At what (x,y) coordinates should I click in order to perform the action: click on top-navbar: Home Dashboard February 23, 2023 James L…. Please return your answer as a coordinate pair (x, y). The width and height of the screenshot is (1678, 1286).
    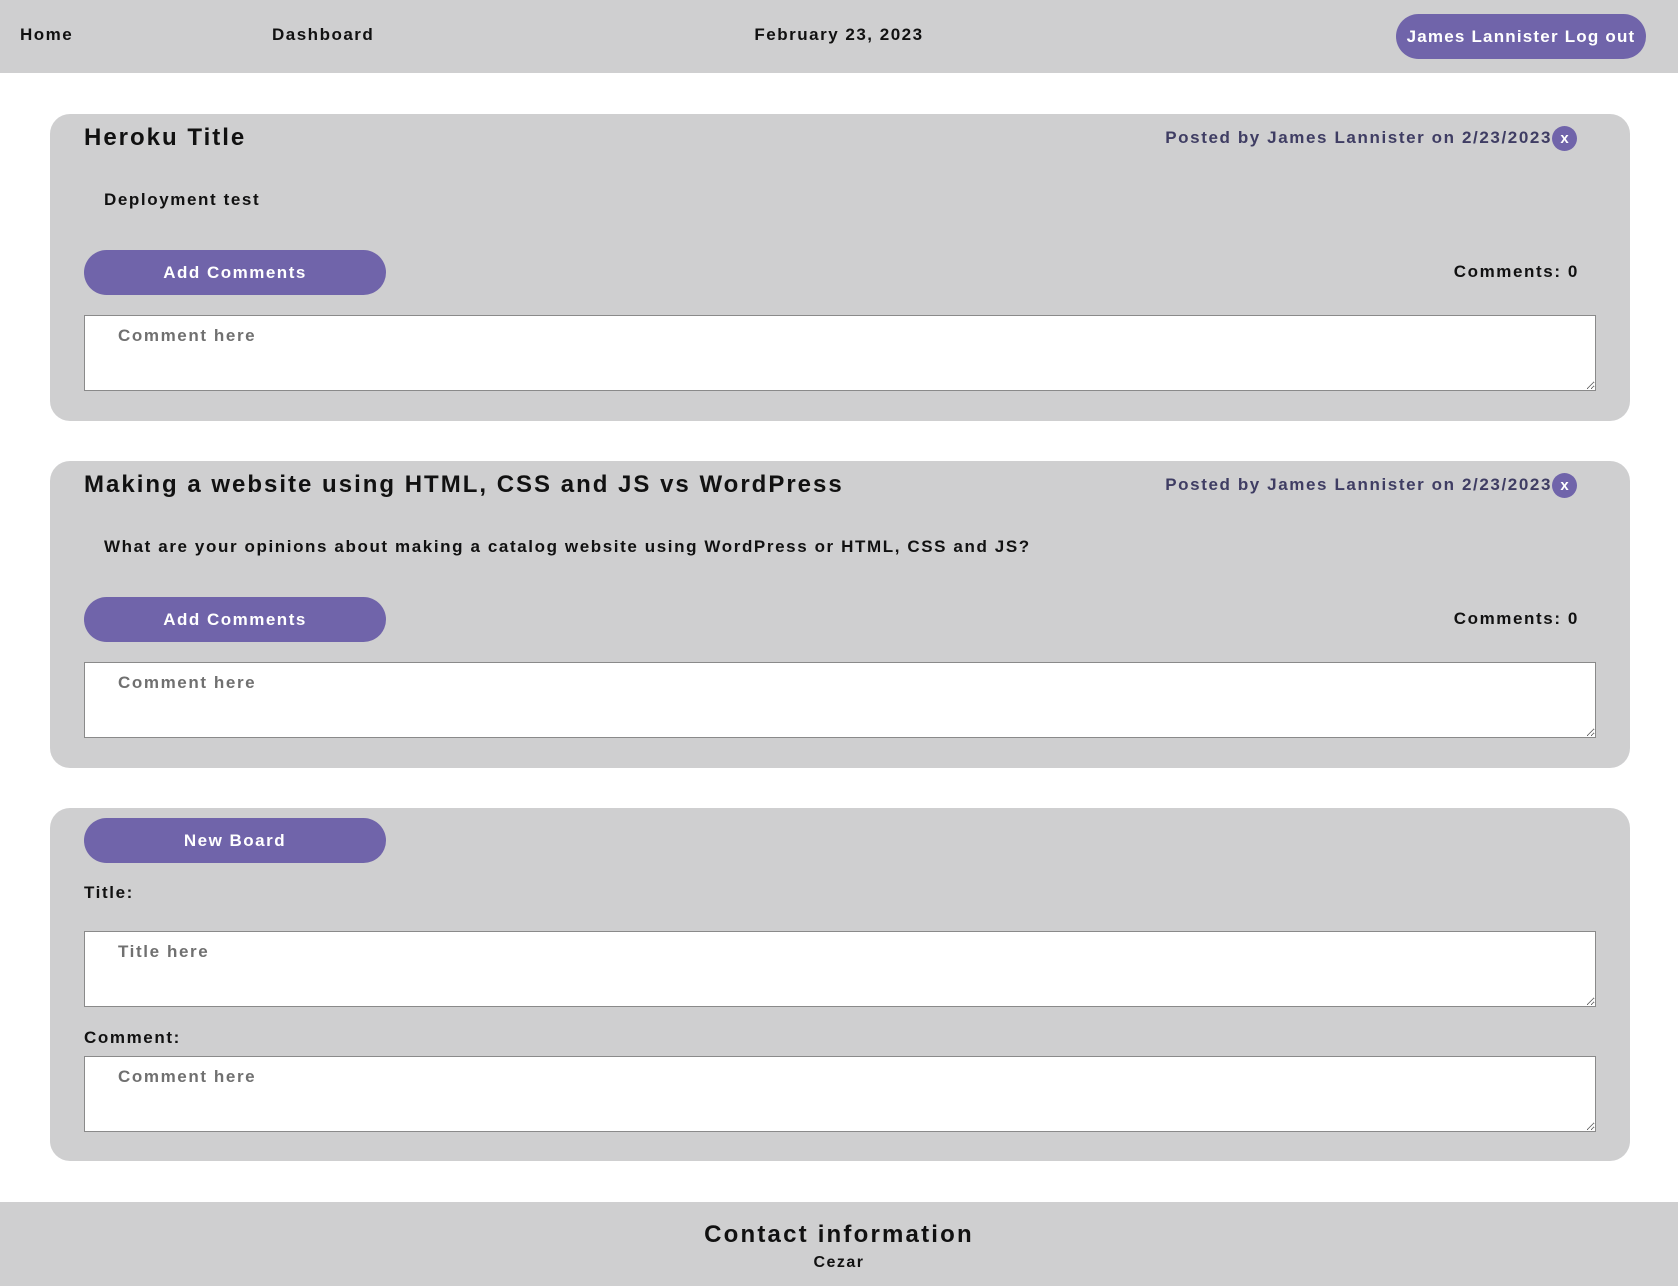
    Looking at the image, I should click on (839, 36).